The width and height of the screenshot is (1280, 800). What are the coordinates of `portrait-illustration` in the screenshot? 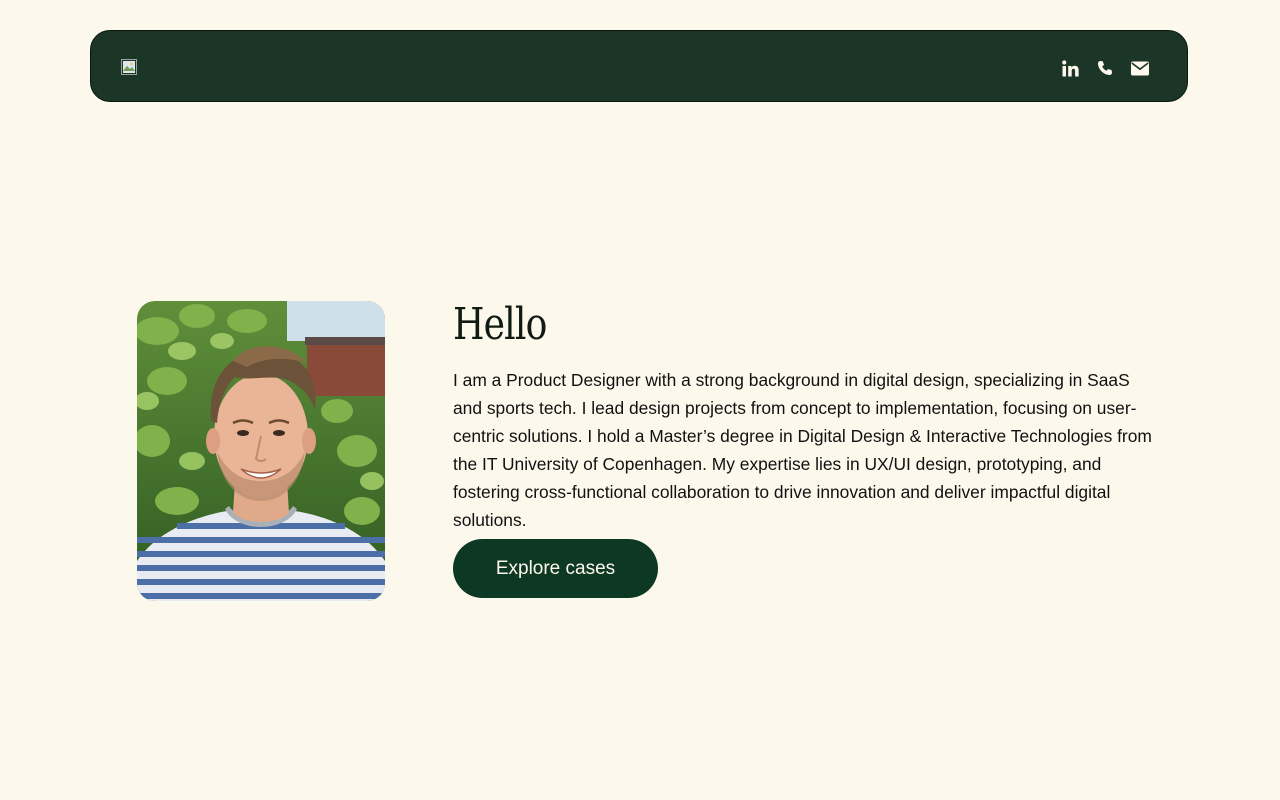 It's located at (261, 451).